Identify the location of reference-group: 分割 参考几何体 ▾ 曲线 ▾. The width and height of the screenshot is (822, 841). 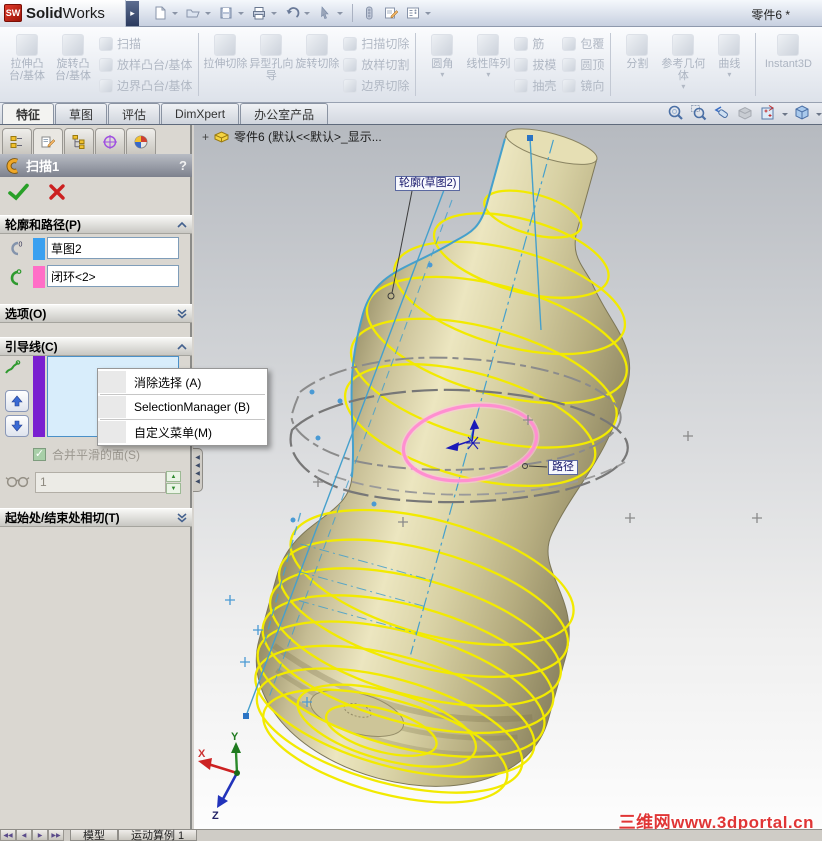
(683, 64).